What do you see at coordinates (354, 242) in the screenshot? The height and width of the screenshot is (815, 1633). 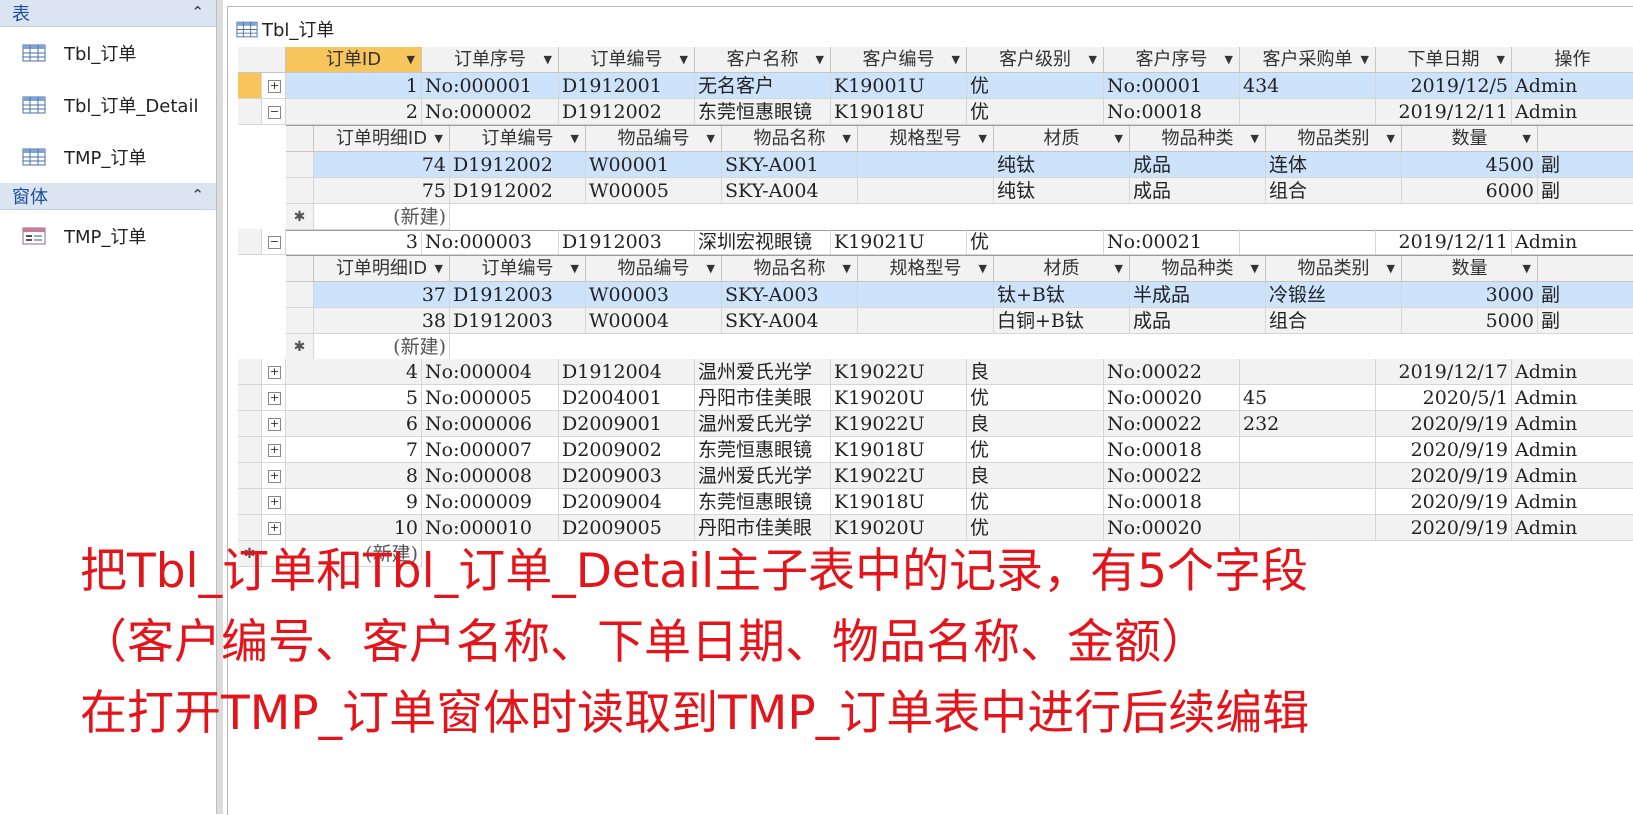 I see `cell-id: 3` at bounding box center [354, 242].